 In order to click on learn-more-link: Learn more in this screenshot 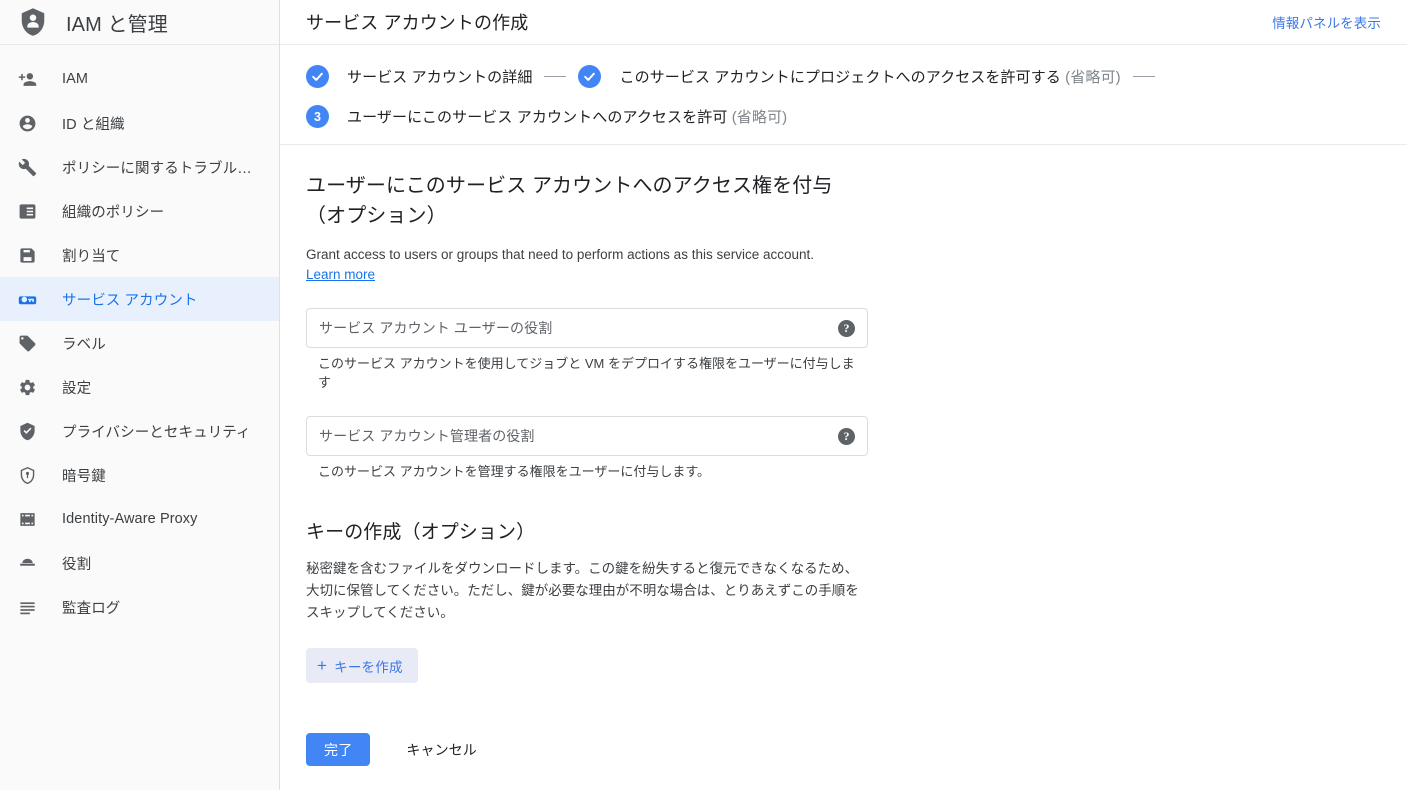, I will do `click(340, 274)`.